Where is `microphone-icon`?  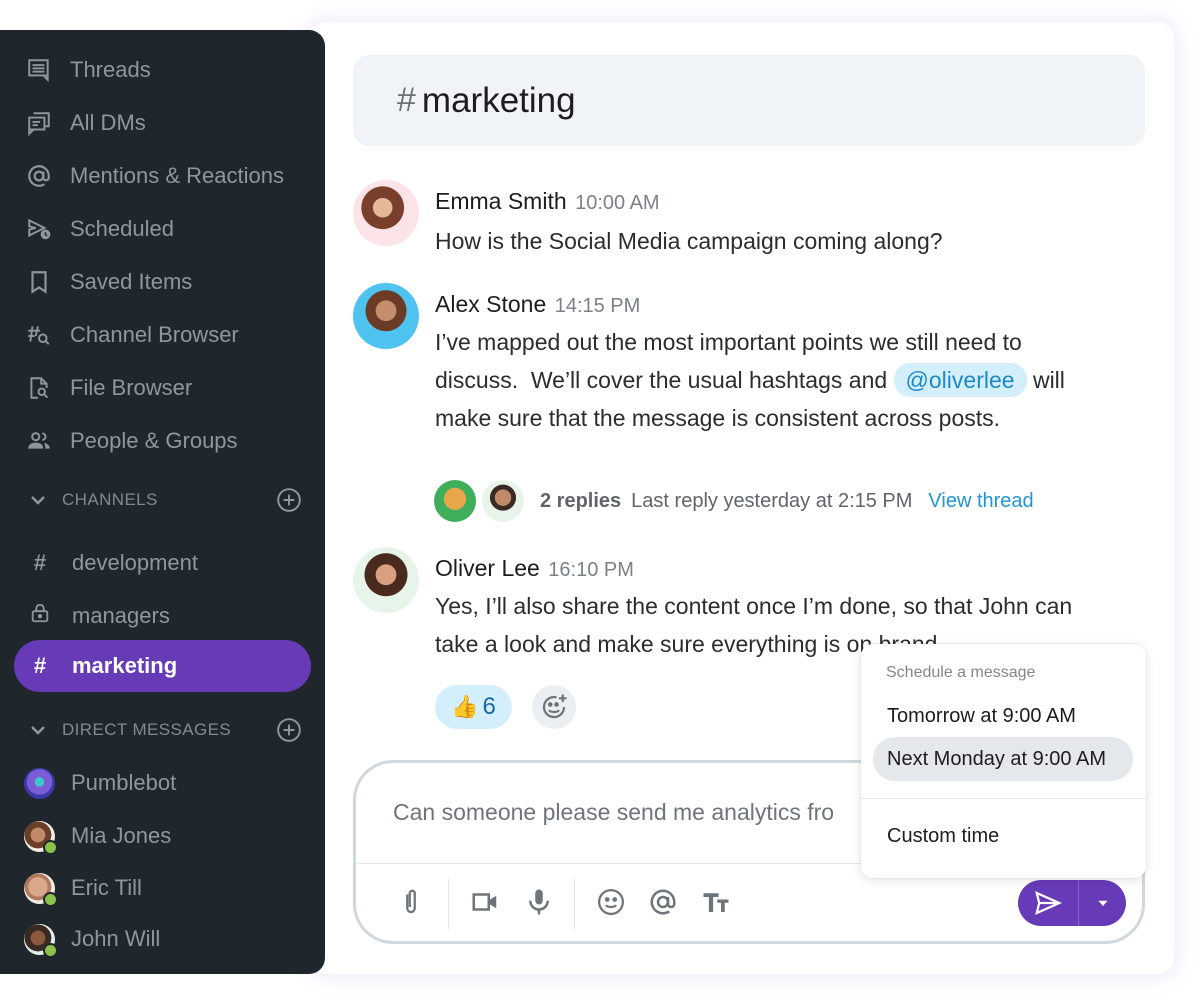
microphone-icon is located at coordinates (539, 902).